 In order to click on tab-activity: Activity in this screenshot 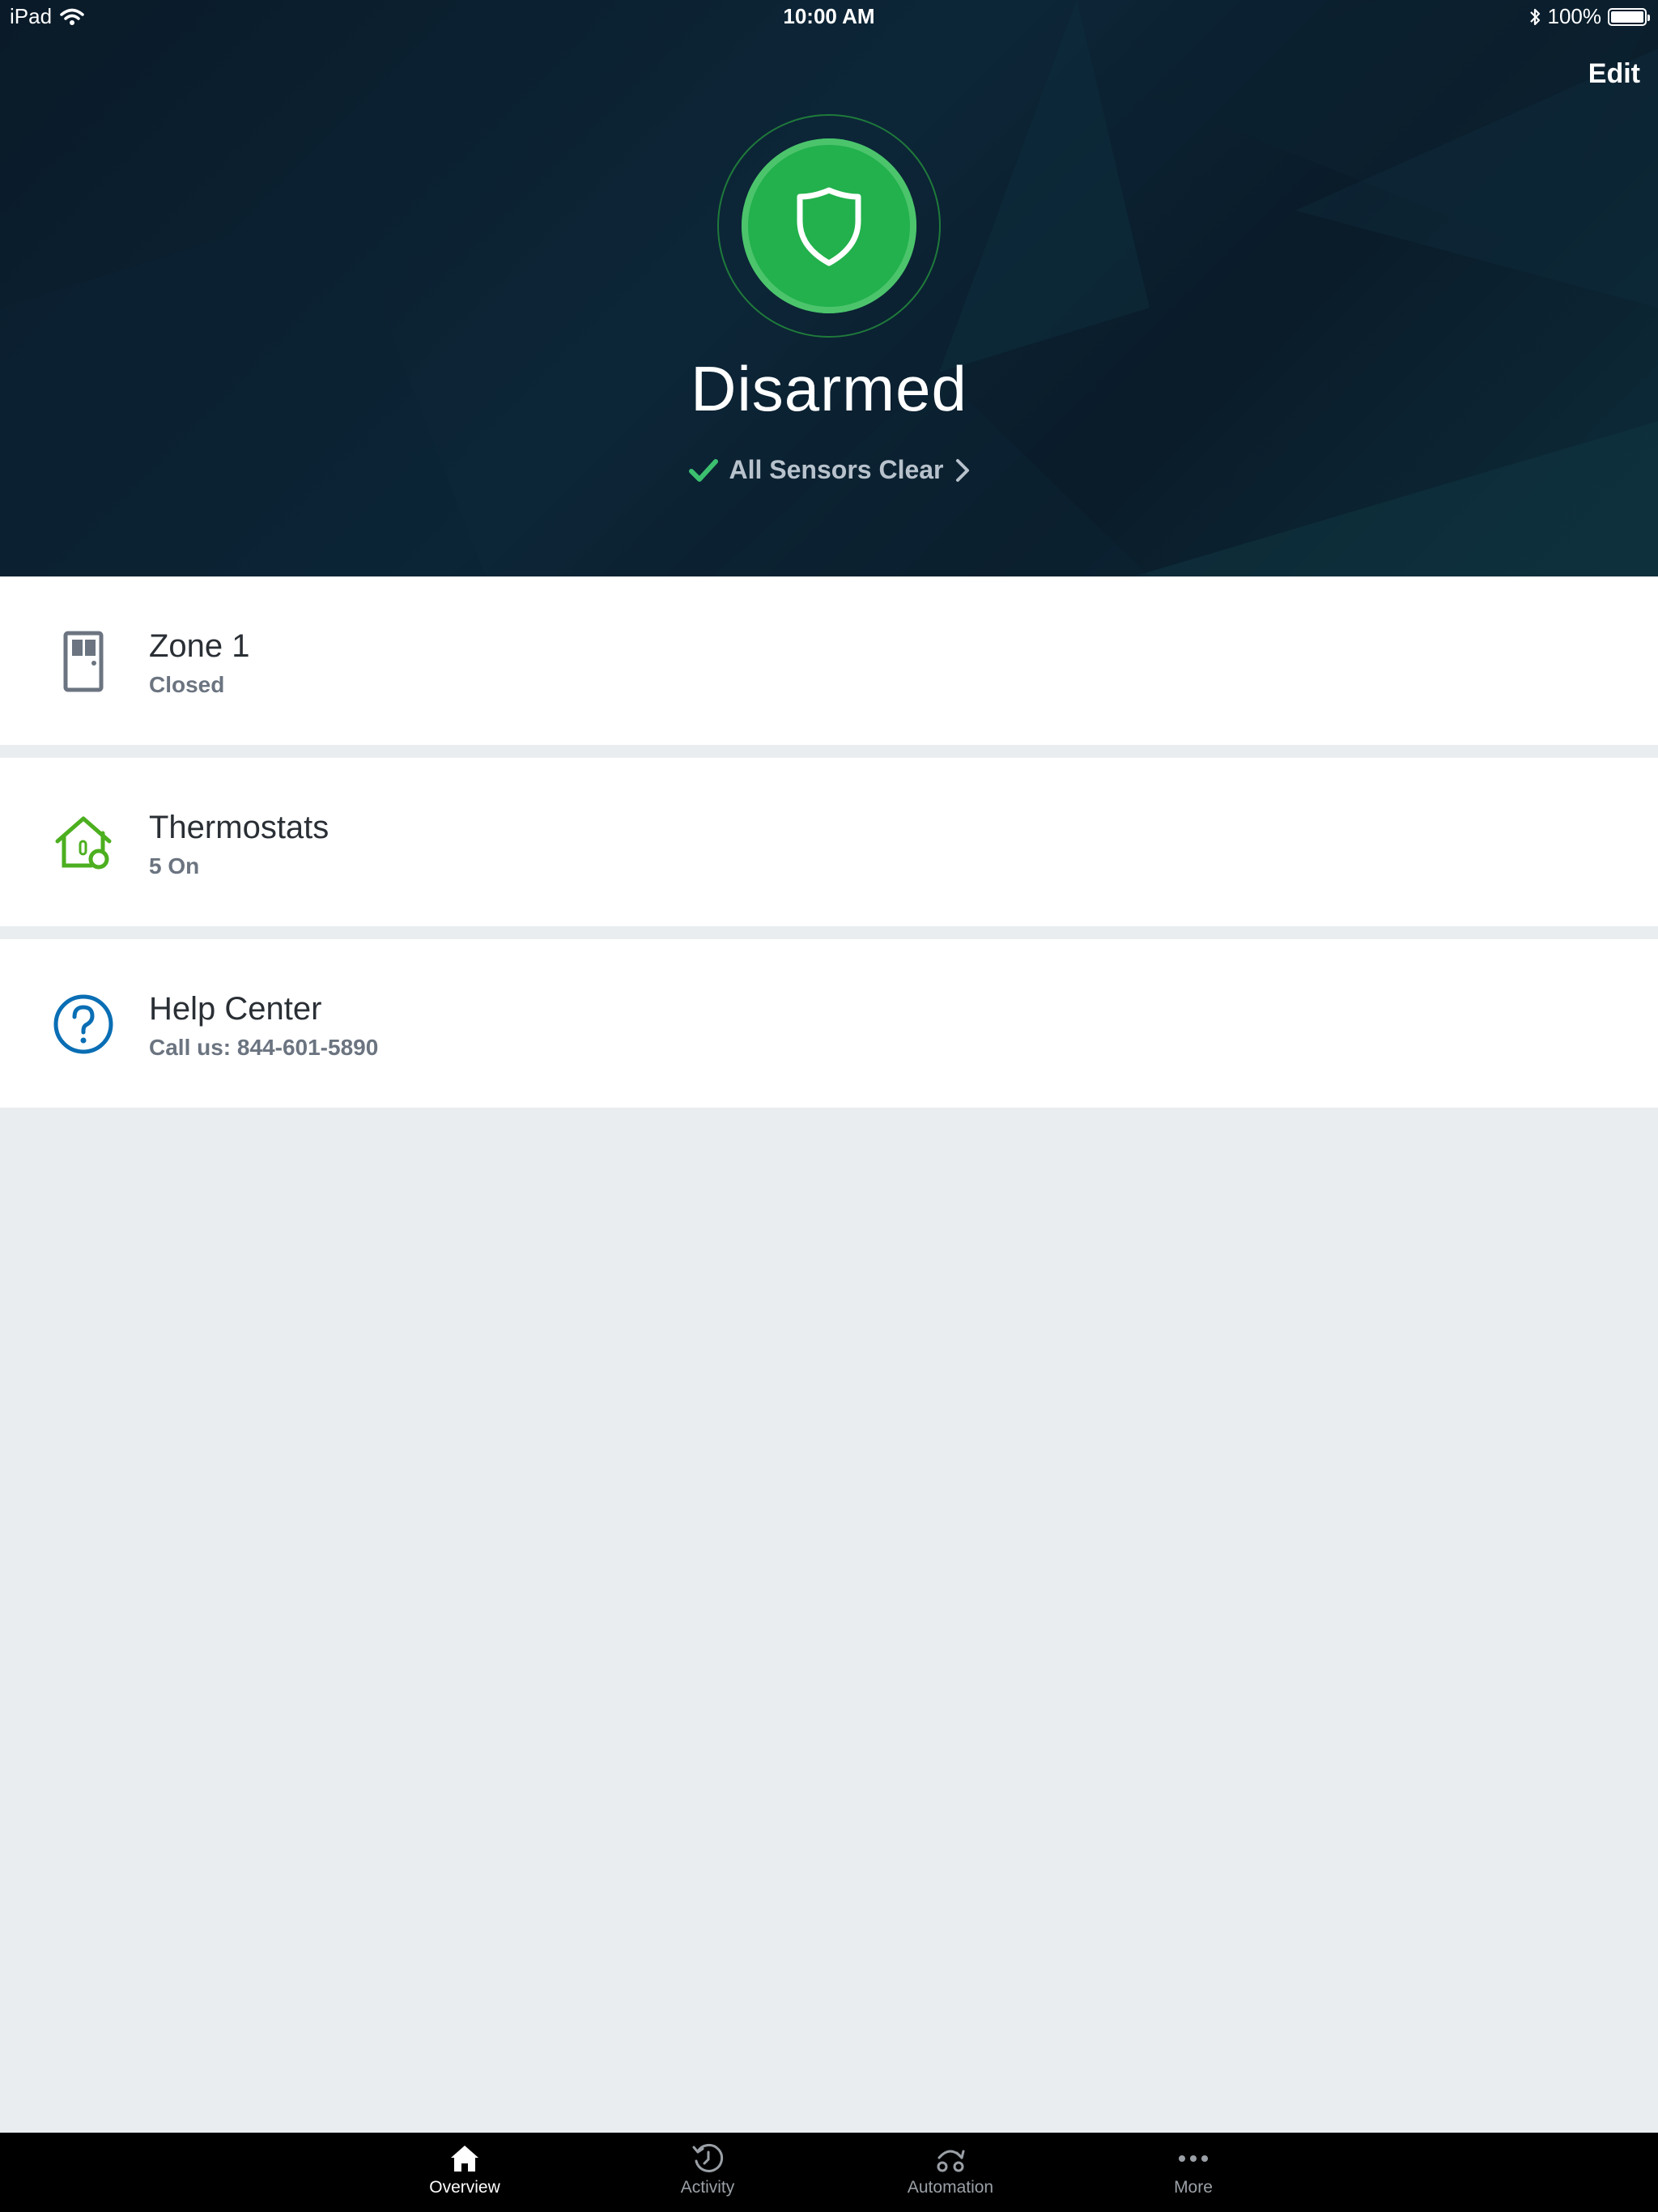, I will do `click(708, 2168)`.